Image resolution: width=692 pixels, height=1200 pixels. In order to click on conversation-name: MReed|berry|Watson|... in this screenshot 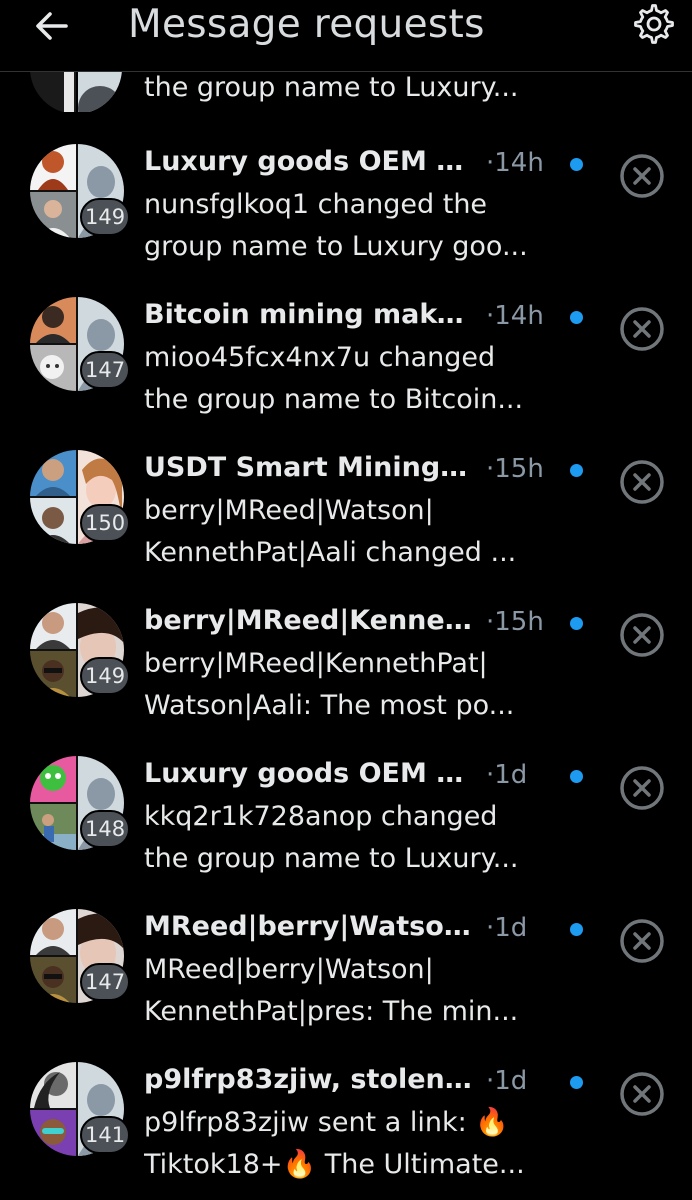, I will do `click(309, 926)`.